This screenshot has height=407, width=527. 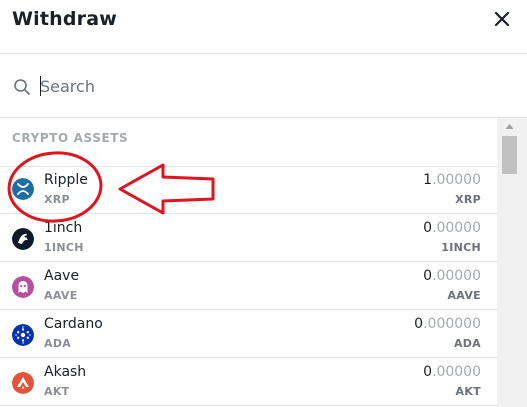 What do you see at coordinates (248, 334) in the screenshot?
I see `asset-row-cardano: Cardano ADA 0.000000 ADA` at bounding box center [248, 334].